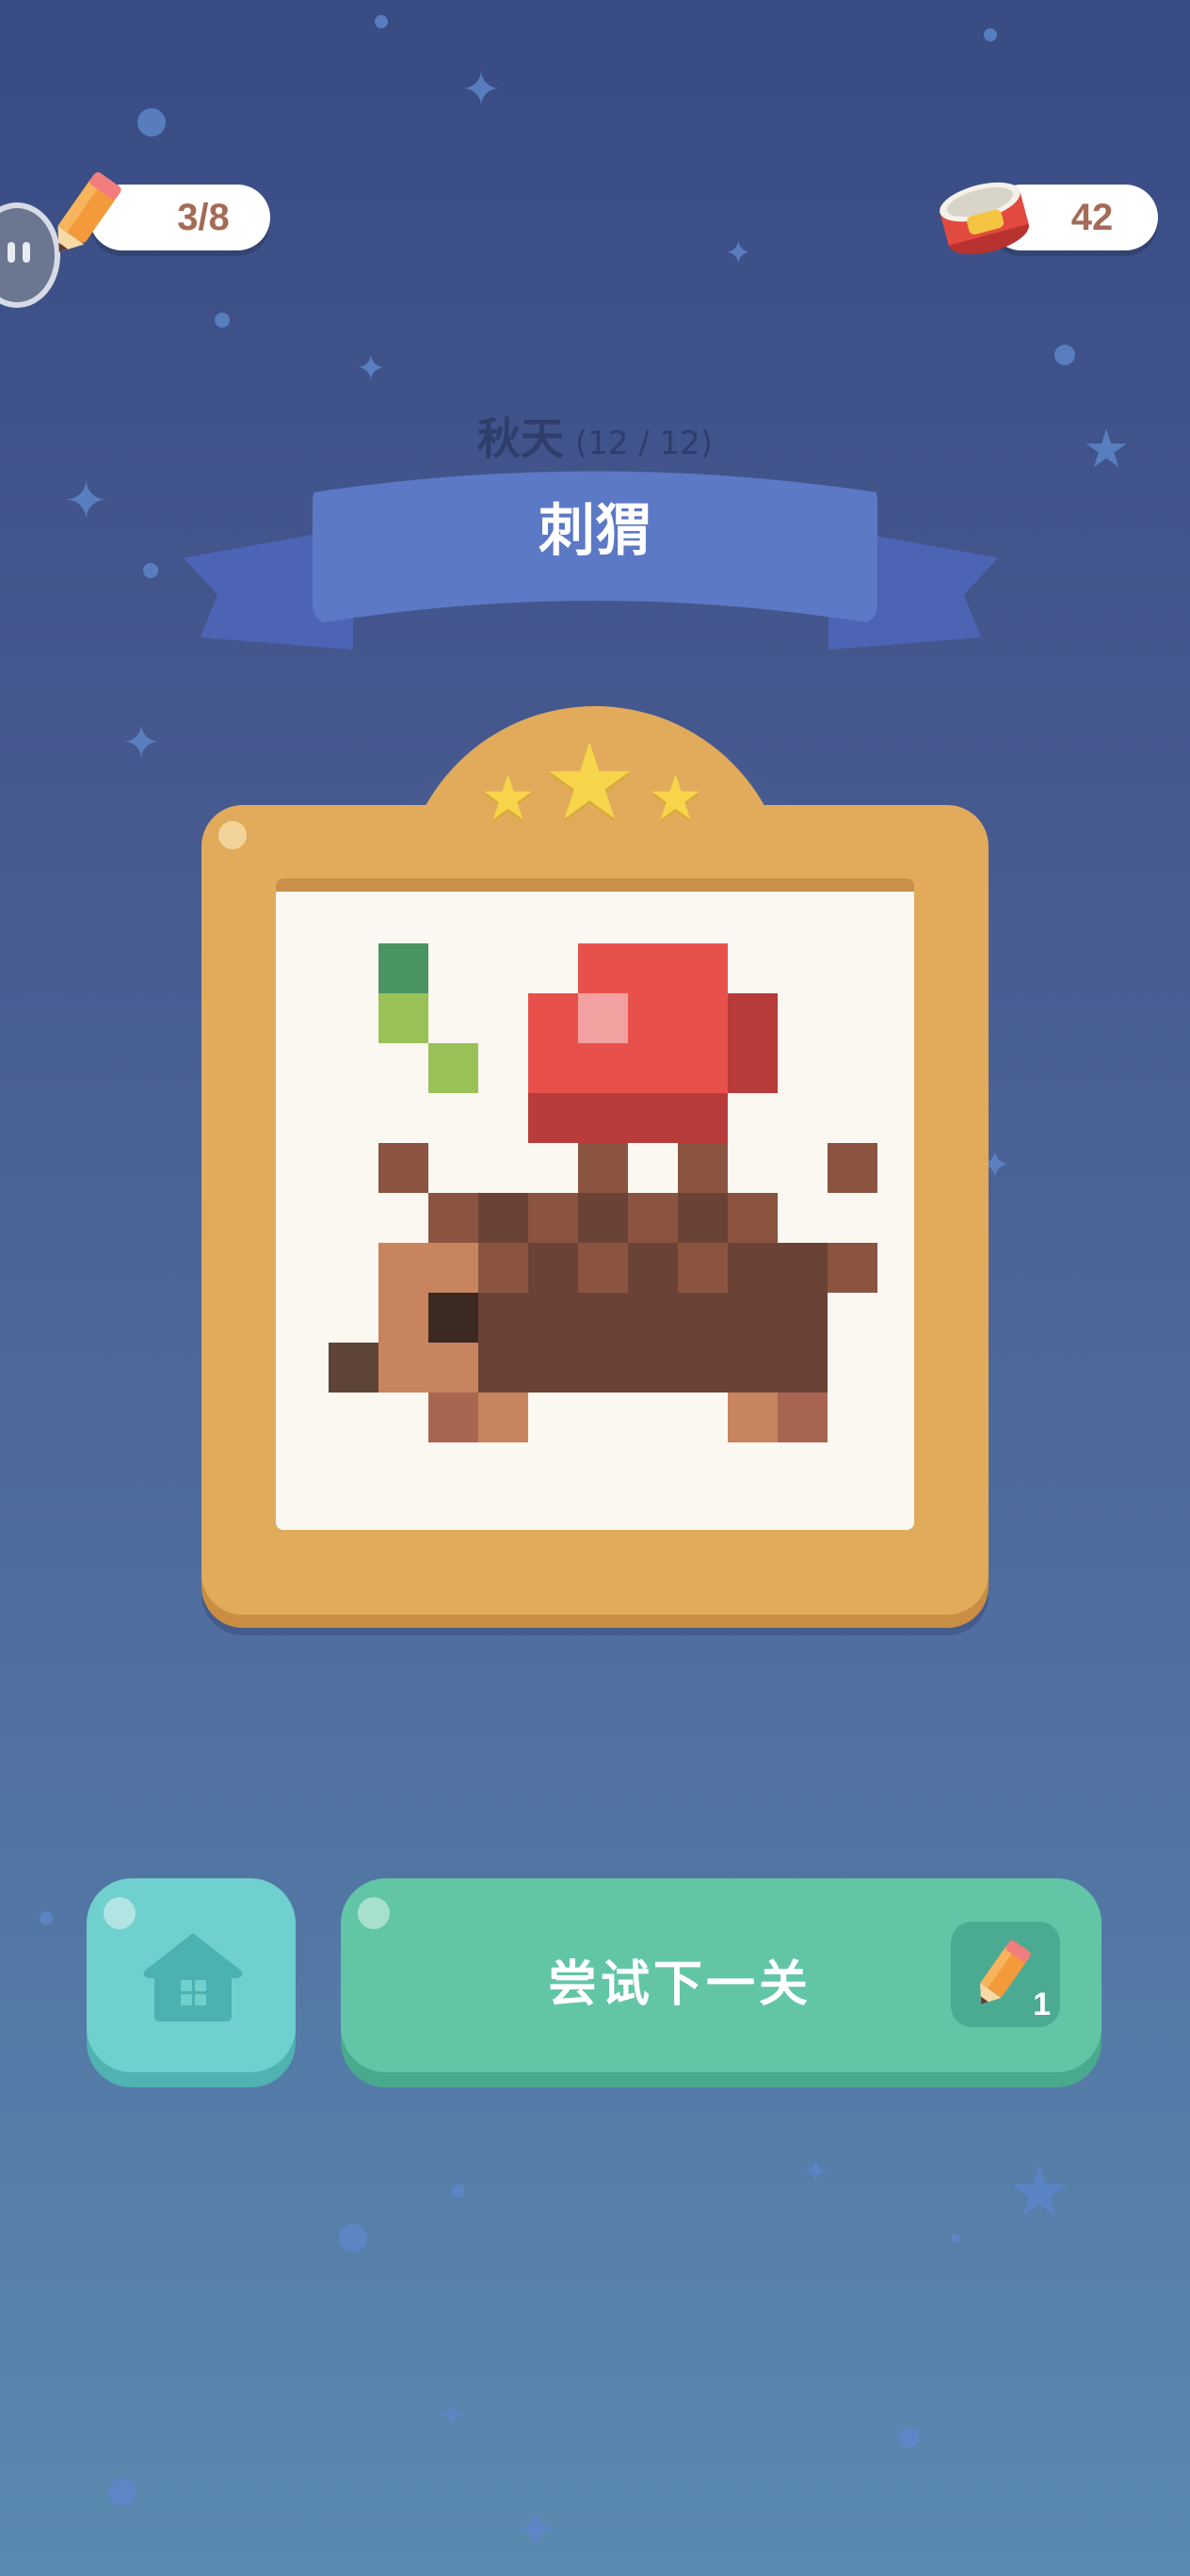 The width and height of the screenshot is (1190, 2576). I want to click on pencil-cost: 1, so click(1042, 2004).